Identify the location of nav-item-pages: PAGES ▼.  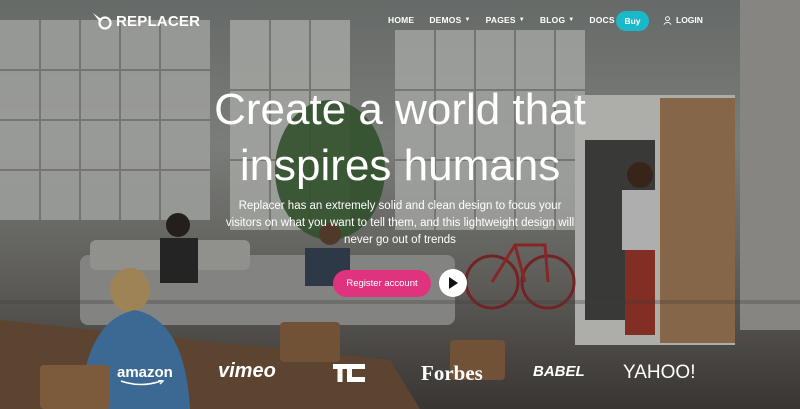
(505, 20).